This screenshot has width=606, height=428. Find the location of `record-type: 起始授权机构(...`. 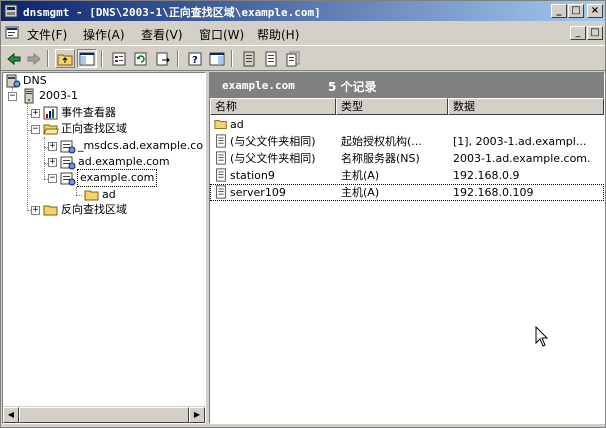

record-type: 起始授权机构(... is located at coordinates (381, 141).